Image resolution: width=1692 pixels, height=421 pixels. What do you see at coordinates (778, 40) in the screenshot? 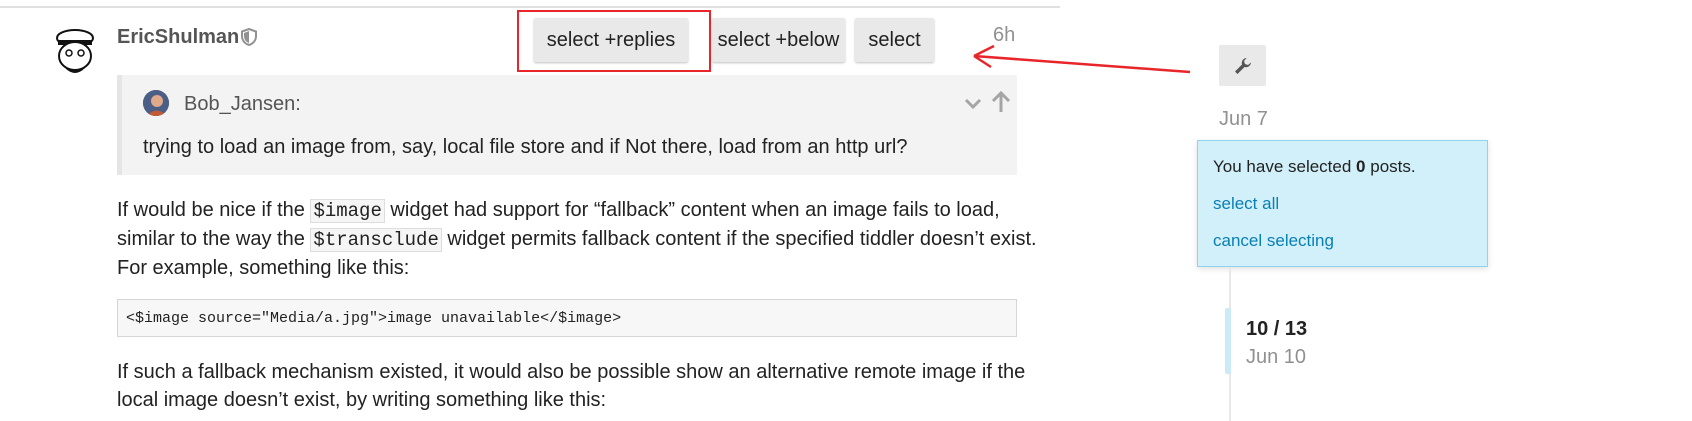
I see `select-below-button: select +below` at bounding box center [778, 40].